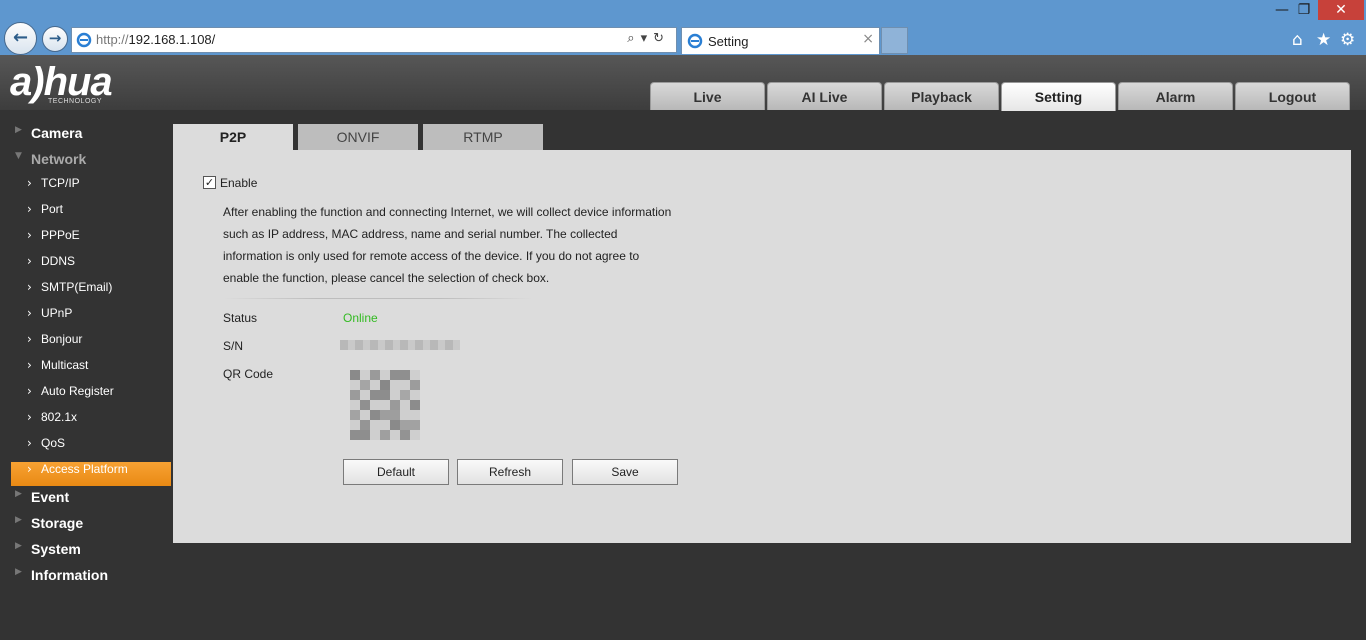 The height and width of the screenshot is (640, 1366). What do you see at coordinates (50, 497) in the screenshot?
I see `sidebar-item-label: Event` at bounding box center [50, 497].